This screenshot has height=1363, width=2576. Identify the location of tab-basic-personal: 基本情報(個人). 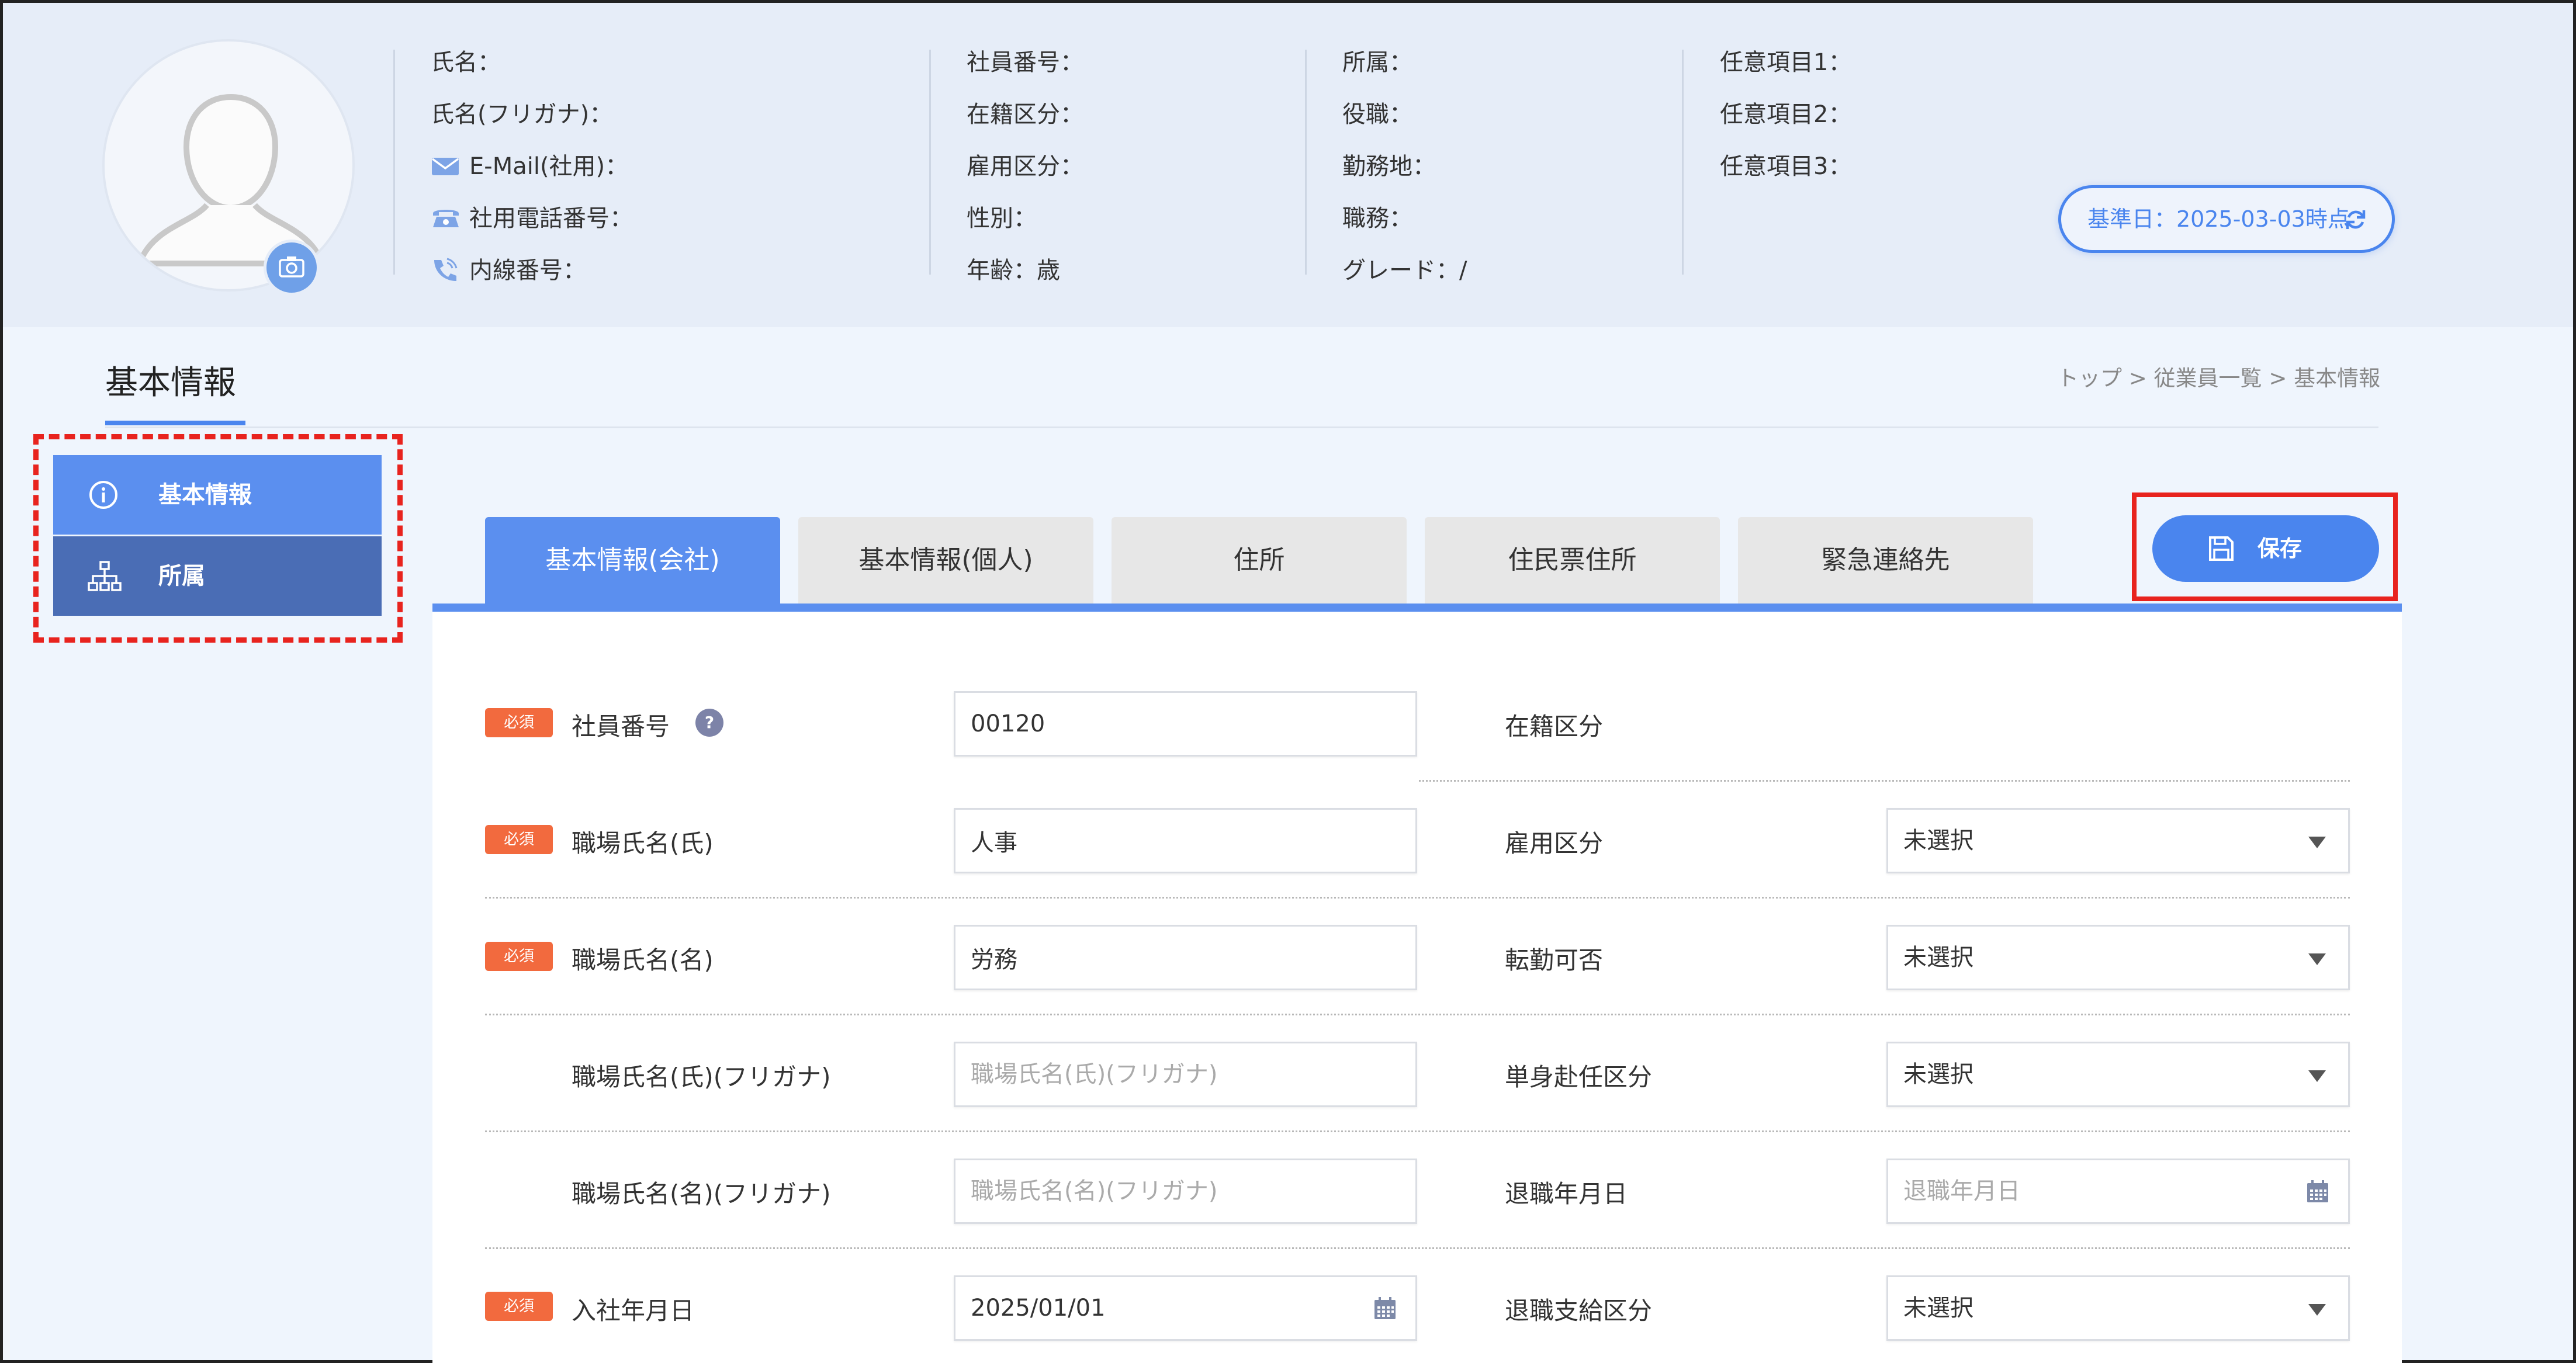
(945, 560).